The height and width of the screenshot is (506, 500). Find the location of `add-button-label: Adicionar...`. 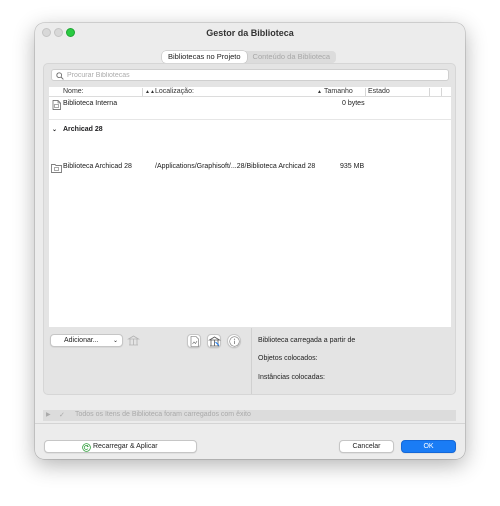

add-button-label: Adicionar... is located at coordinates (81, 340).